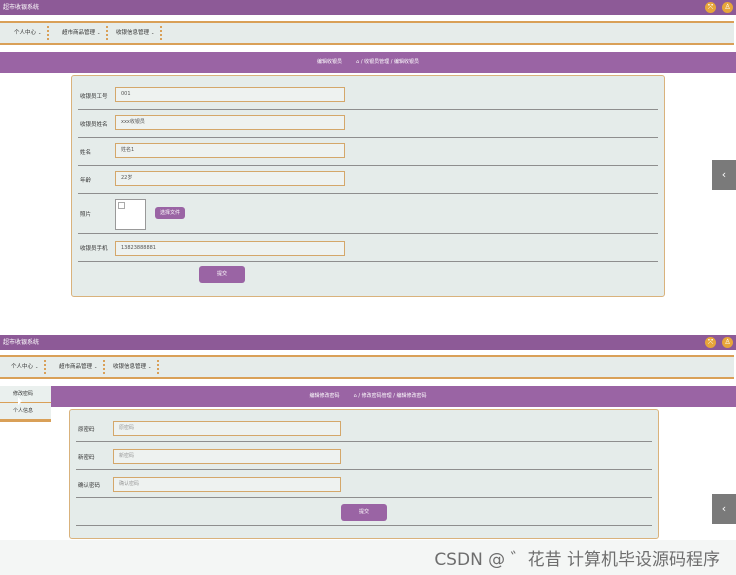 Image resolution: width=736 pixels, height=575 pixels. Describe the element at coordinates (86, 458) in the screenshot. I see `new-password-label: 新密码` at that location.